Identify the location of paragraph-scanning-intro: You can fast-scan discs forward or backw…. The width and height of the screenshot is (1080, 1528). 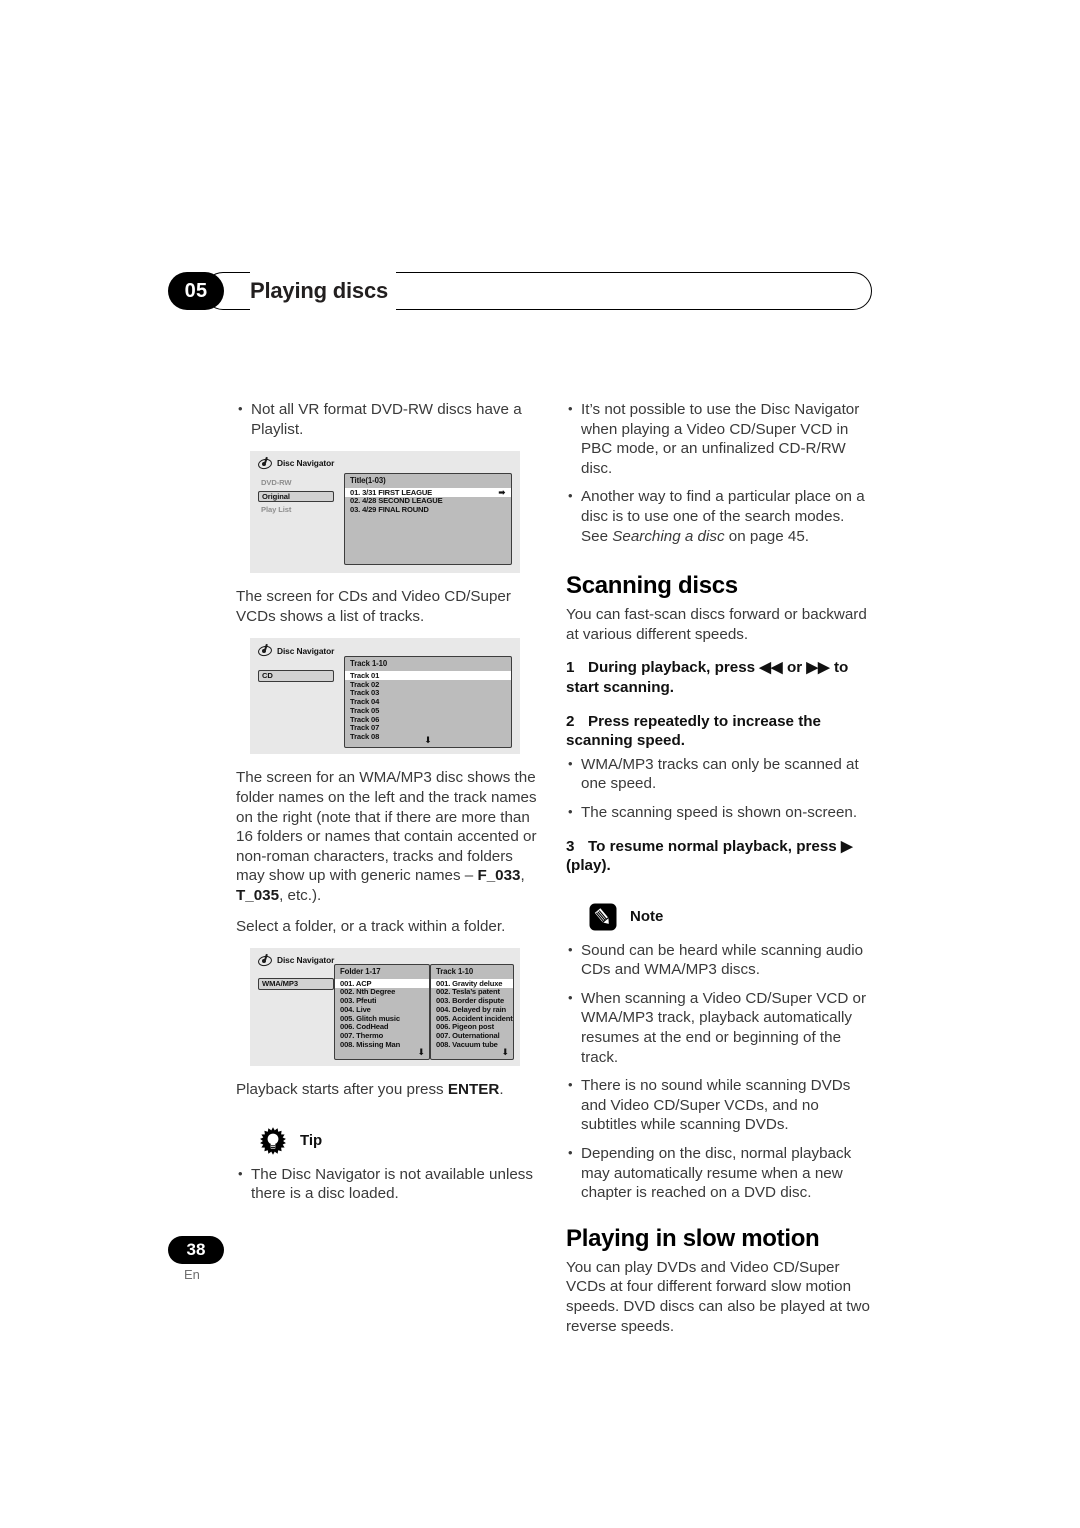
(716, 624).